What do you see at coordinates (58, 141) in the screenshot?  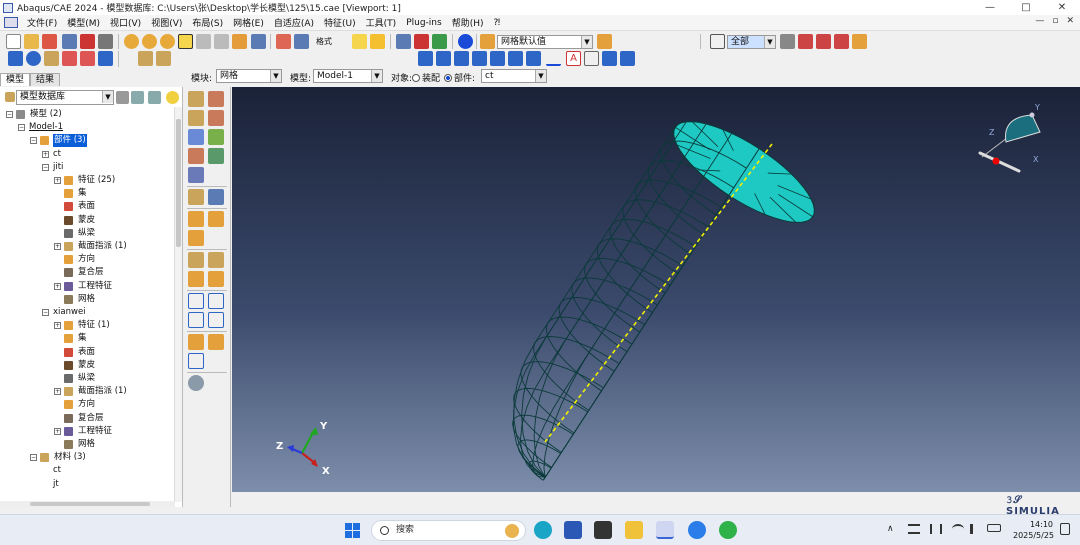 I see `tree-node: − 部件 (3)` at bounding box center [58, 141].